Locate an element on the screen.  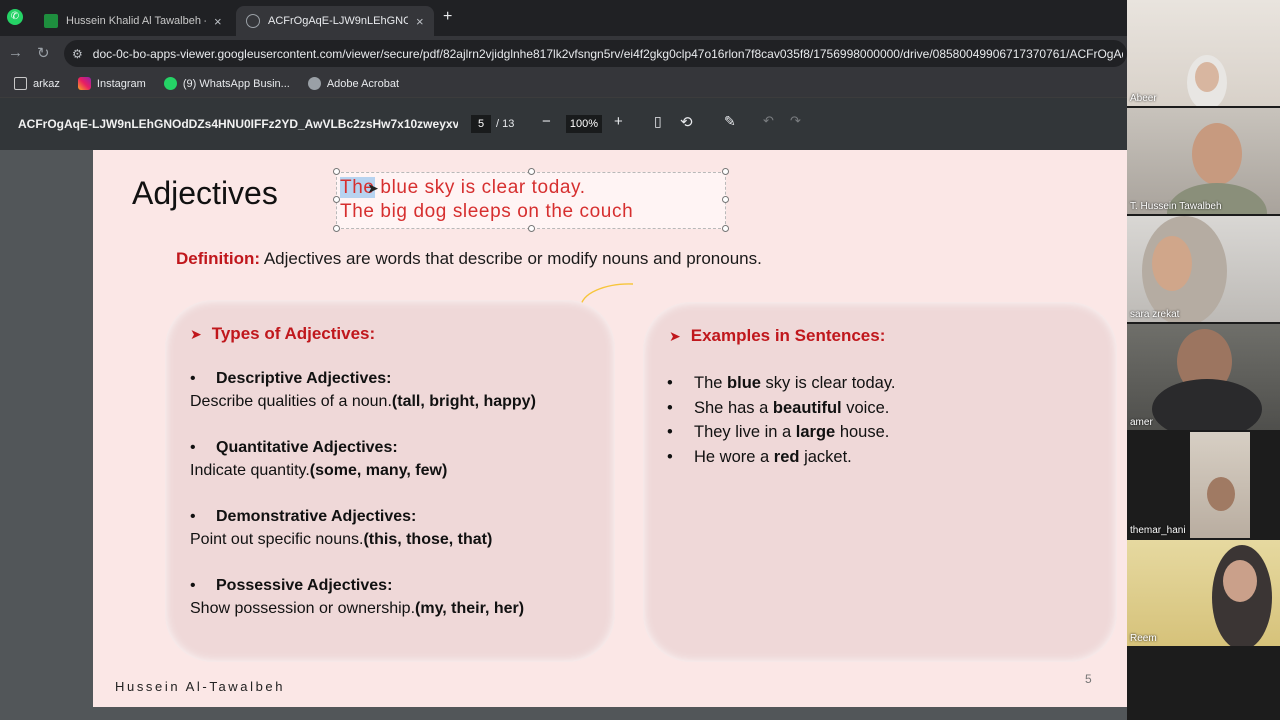
zoom-input: 100% is located at coordinates (584, 124).